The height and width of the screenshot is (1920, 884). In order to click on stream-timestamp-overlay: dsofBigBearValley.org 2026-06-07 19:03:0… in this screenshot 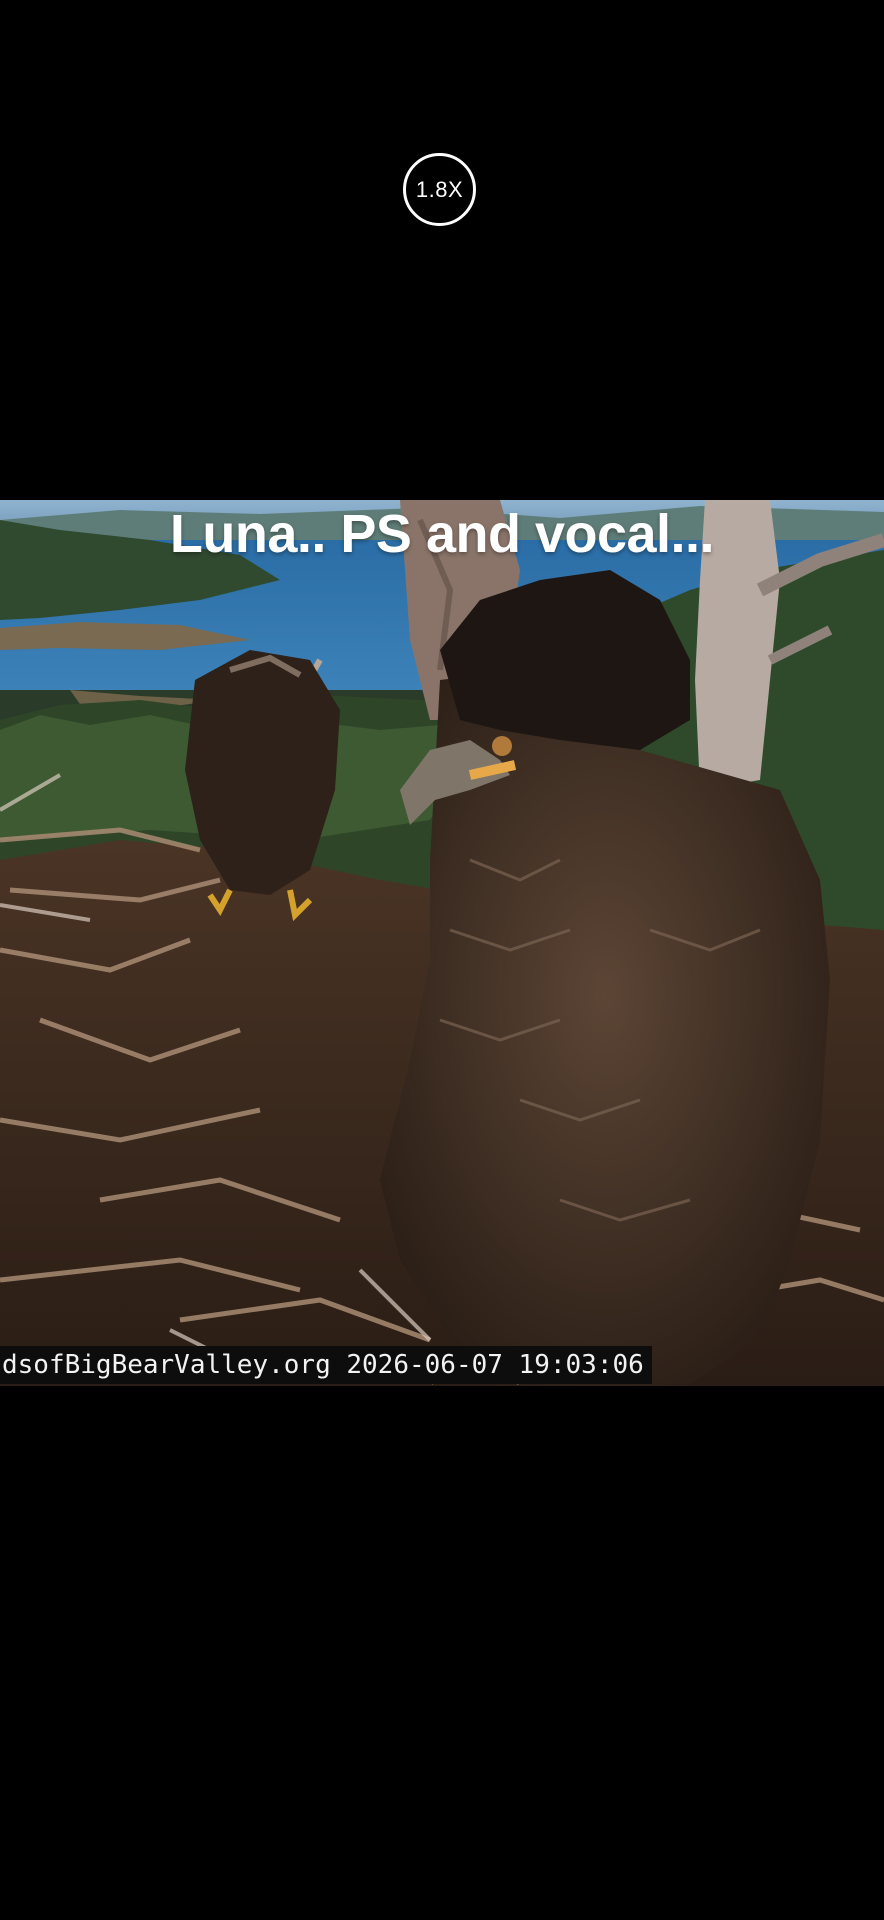, I will do `click(326, 1365)`.